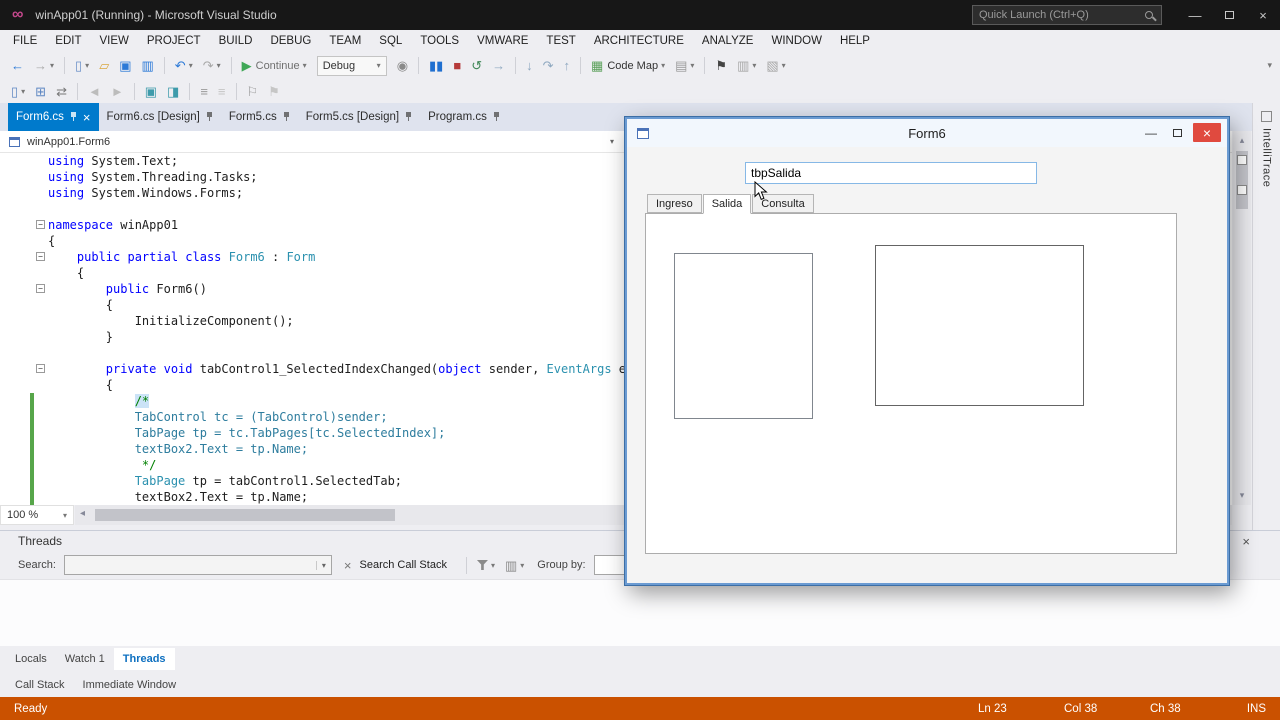 This screenshot has height=720, width=1280. I want to click on menu-test: TEST, so click(560, 41).